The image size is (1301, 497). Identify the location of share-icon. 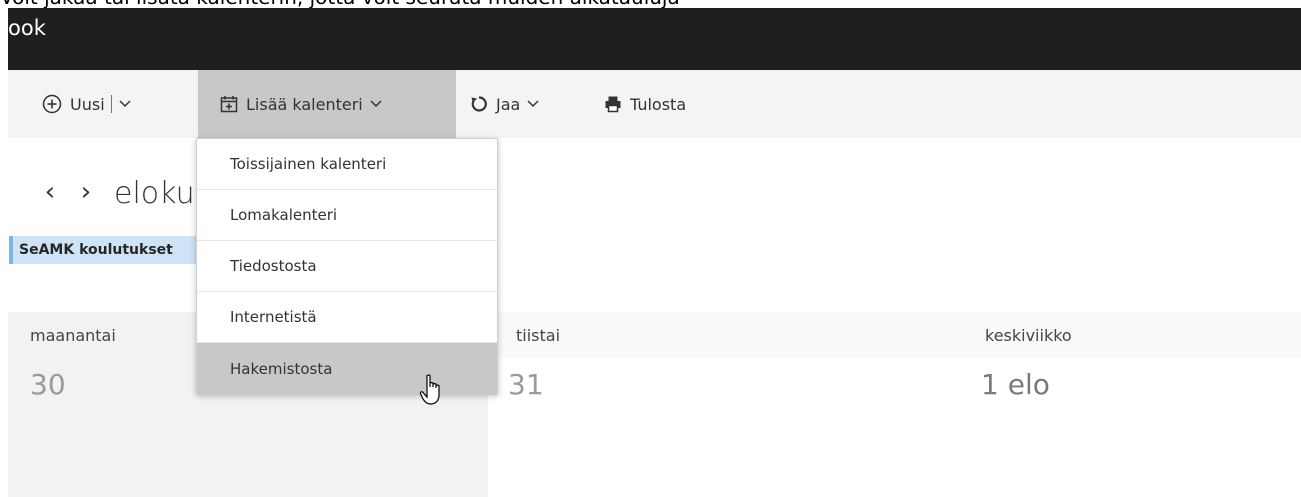
(479, 104).